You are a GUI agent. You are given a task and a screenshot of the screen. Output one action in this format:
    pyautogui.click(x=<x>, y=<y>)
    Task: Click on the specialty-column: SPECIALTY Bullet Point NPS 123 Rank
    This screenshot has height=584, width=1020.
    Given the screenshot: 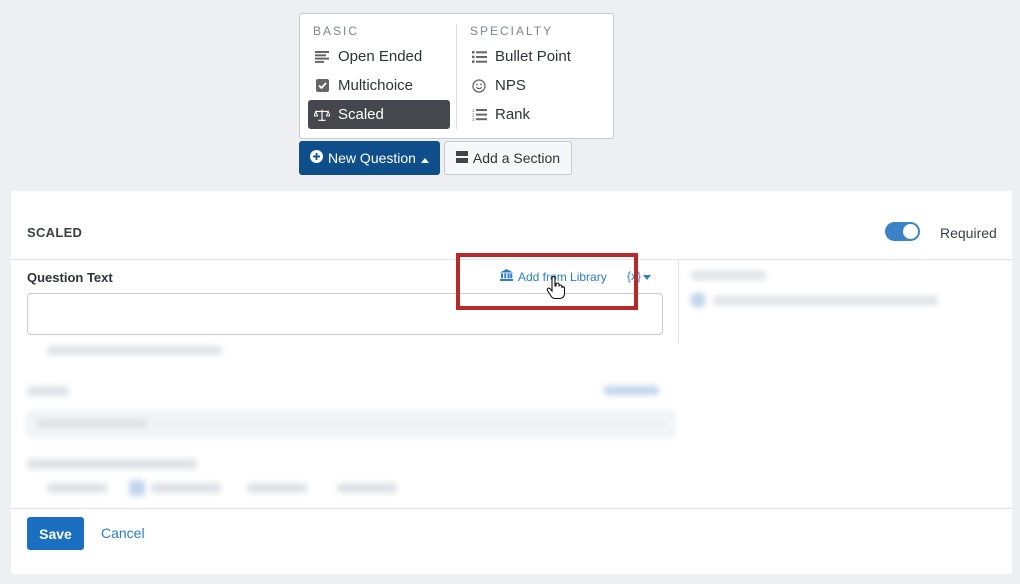 What is the action you would take?
    pyautogui.click(x=535, y=71)
    